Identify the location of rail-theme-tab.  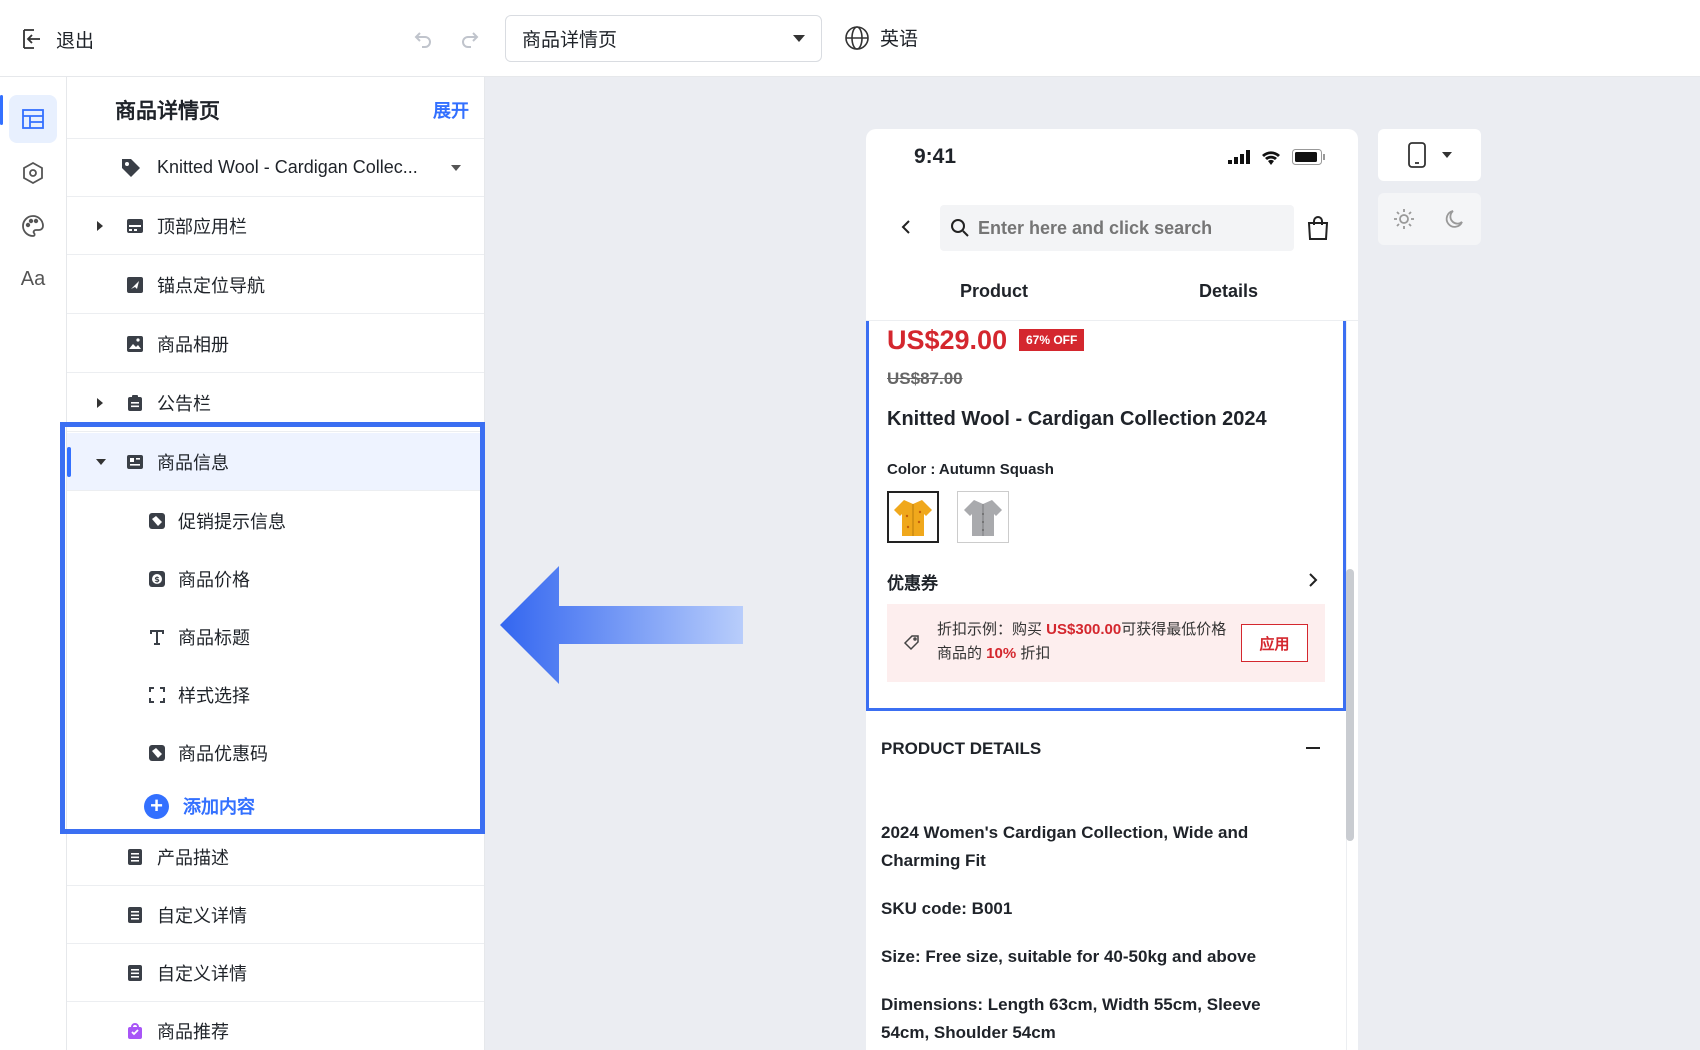
(33, 226).